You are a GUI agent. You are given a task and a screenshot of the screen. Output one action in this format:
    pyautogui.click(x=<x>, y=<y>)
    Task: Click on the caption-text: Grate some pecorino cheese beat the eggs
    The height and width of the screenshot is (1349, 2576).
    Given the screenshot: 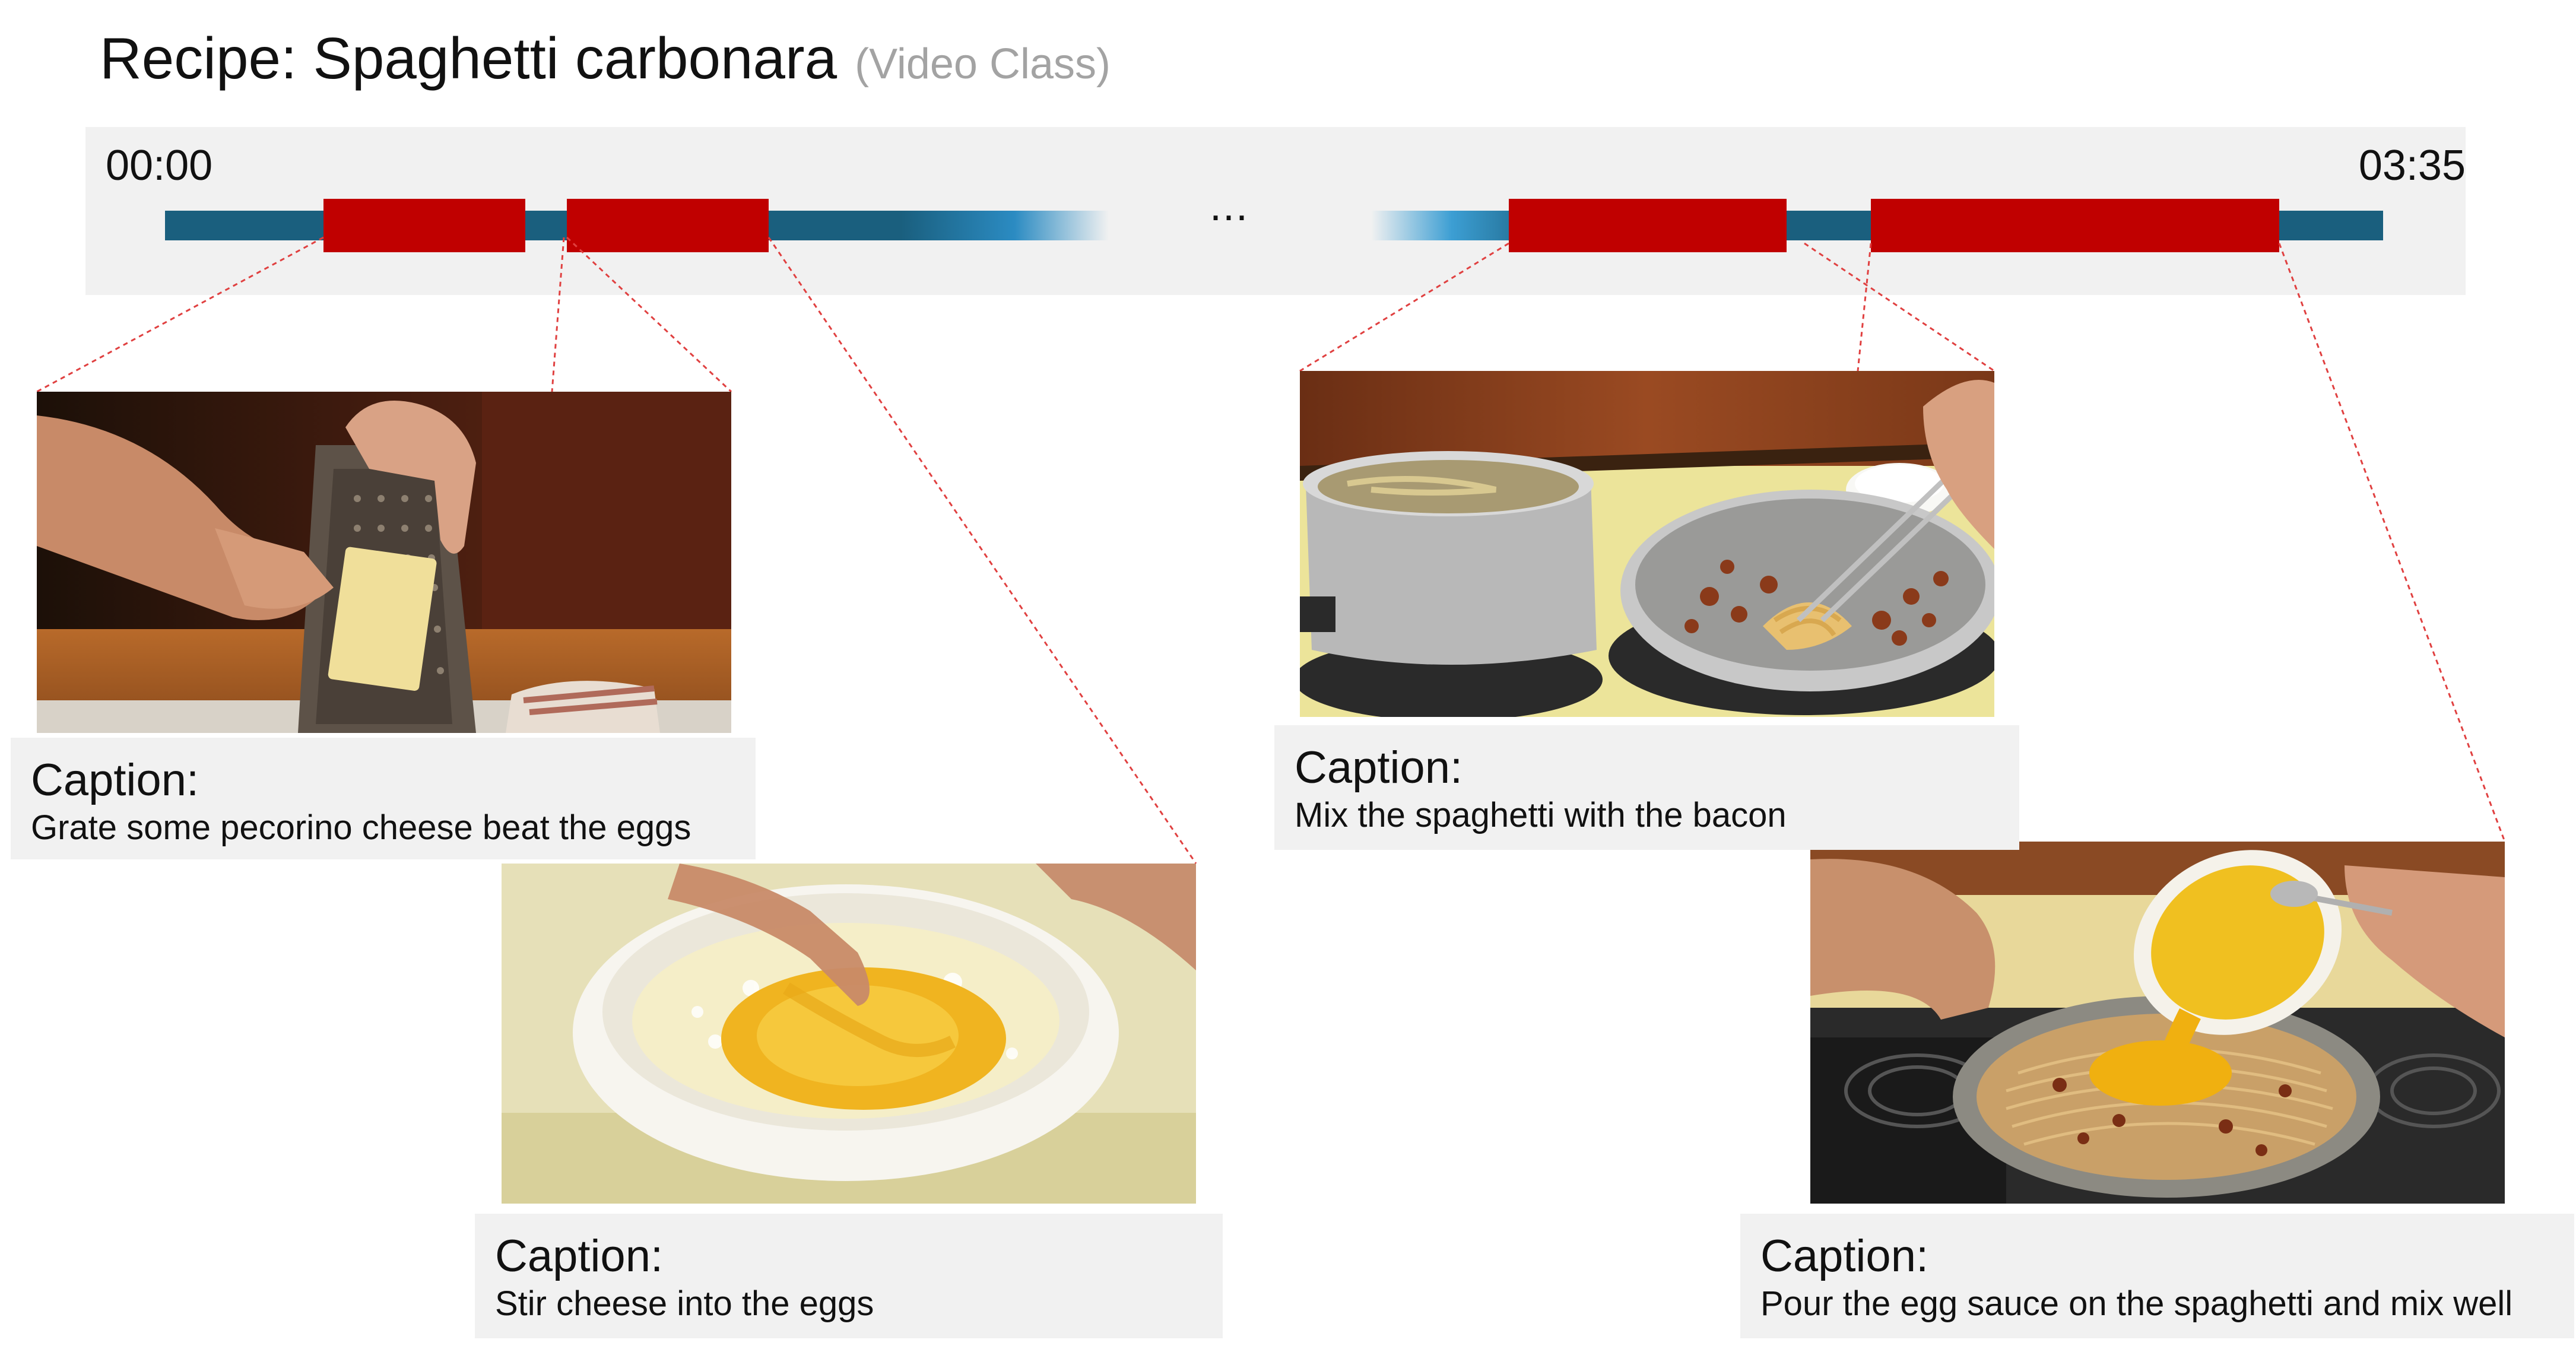 What is the action you would take?
    pyautogui.click(x=361, y=828)
    